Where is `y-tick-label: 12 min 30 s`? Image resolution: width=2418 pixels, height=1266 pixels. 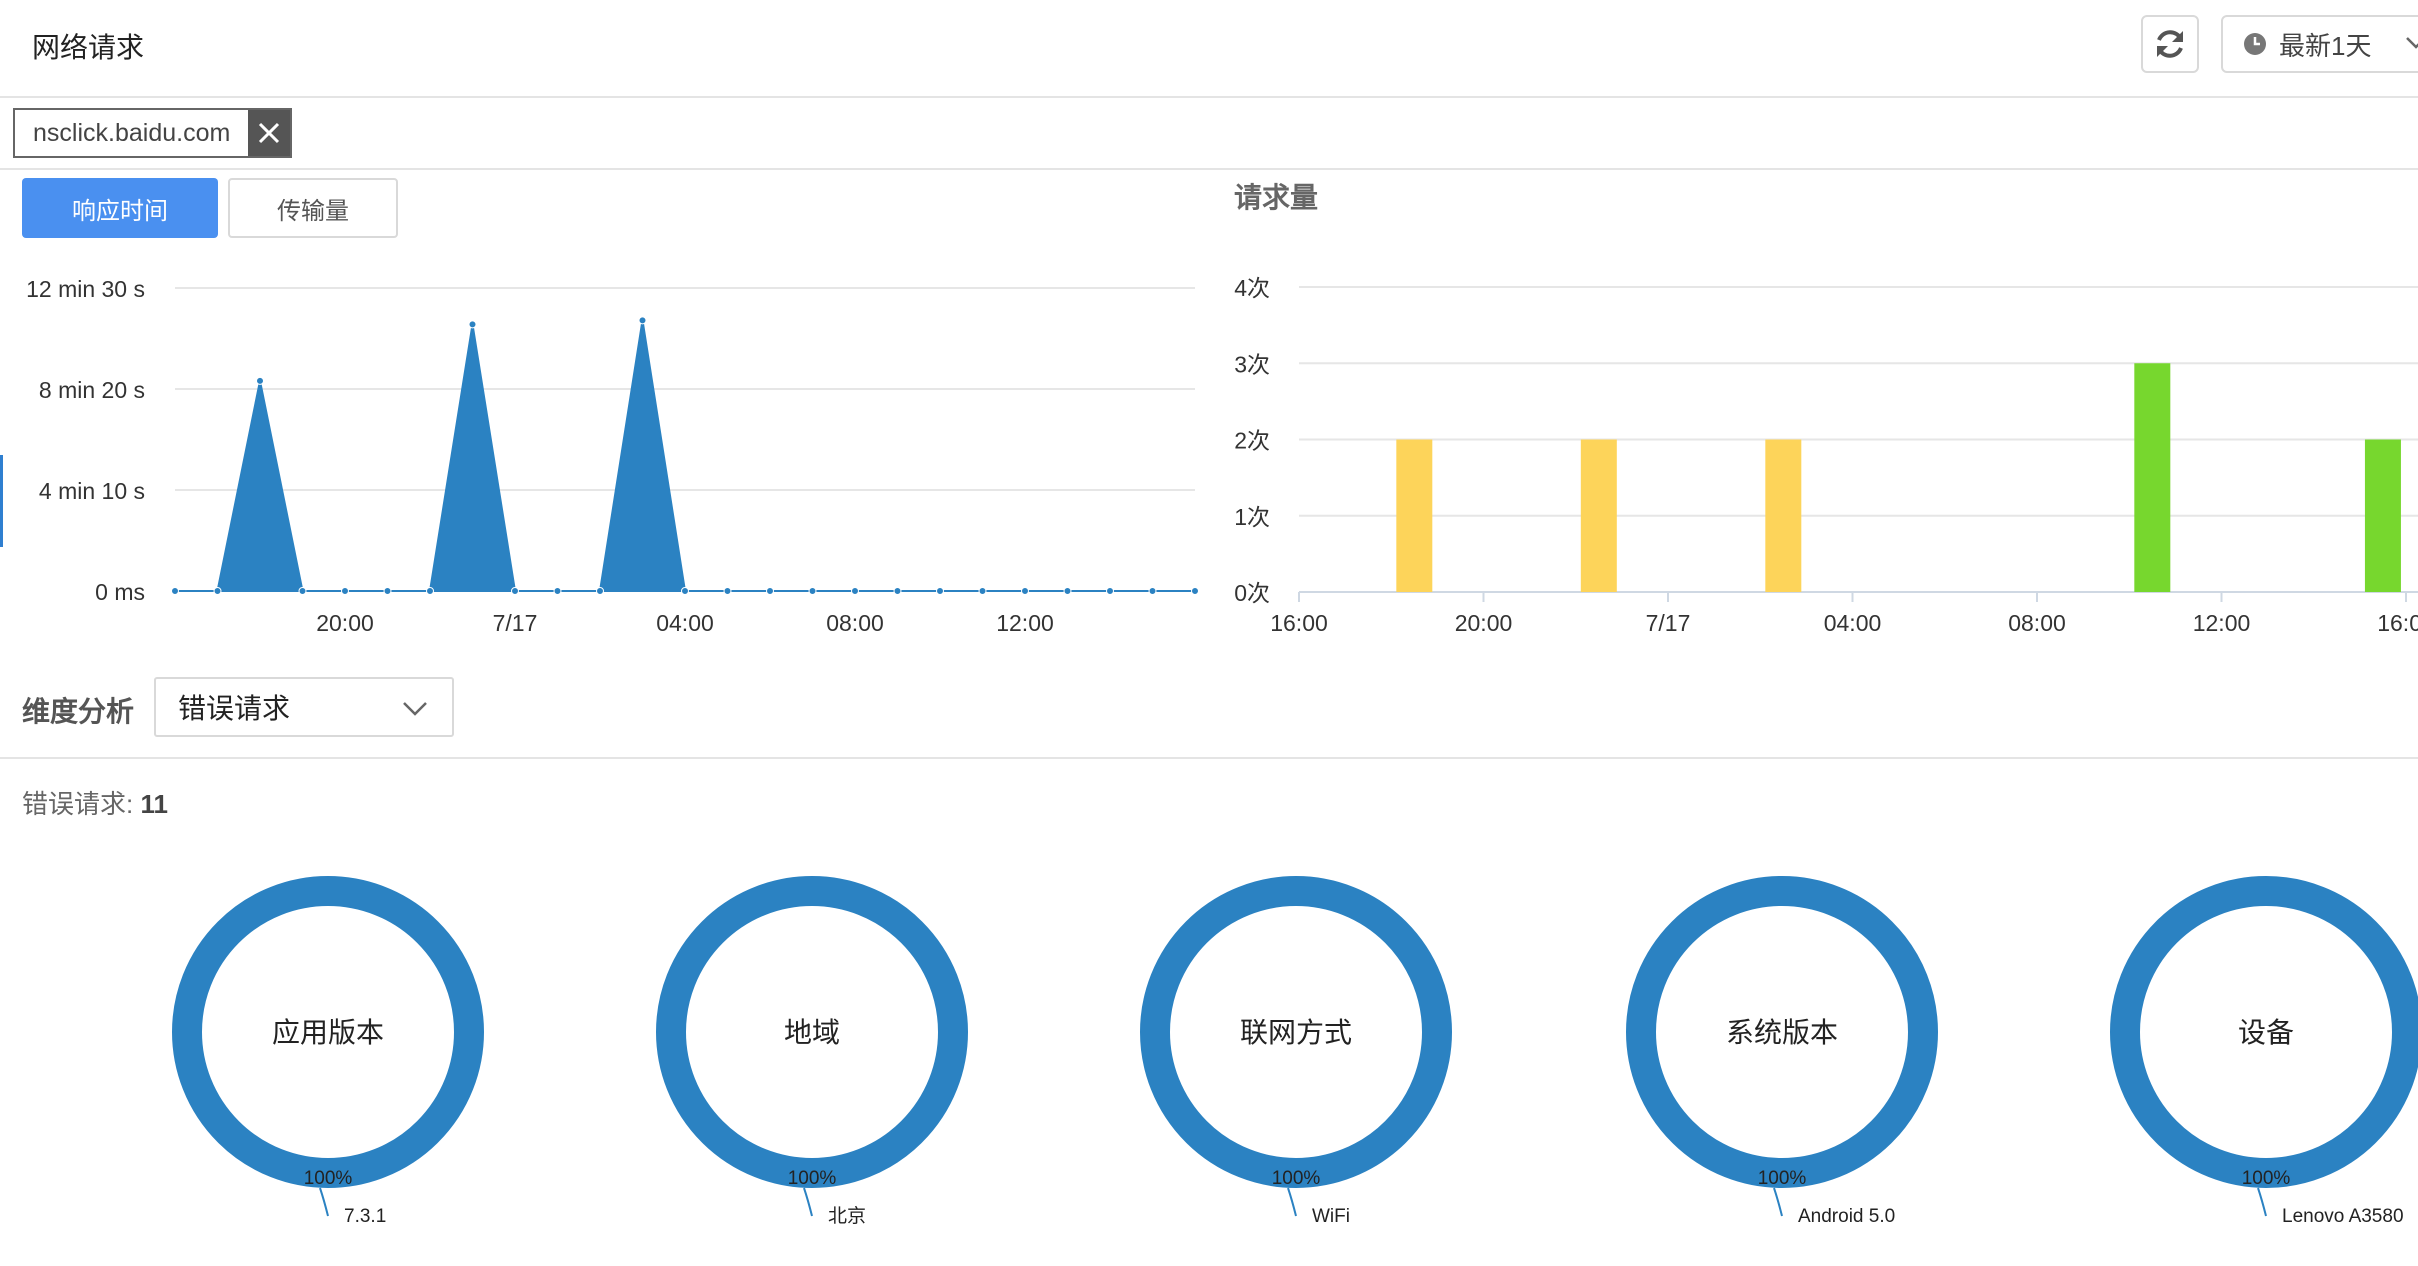 y-tick-label: 12 min 30 s is located at coordinates (85, 289).